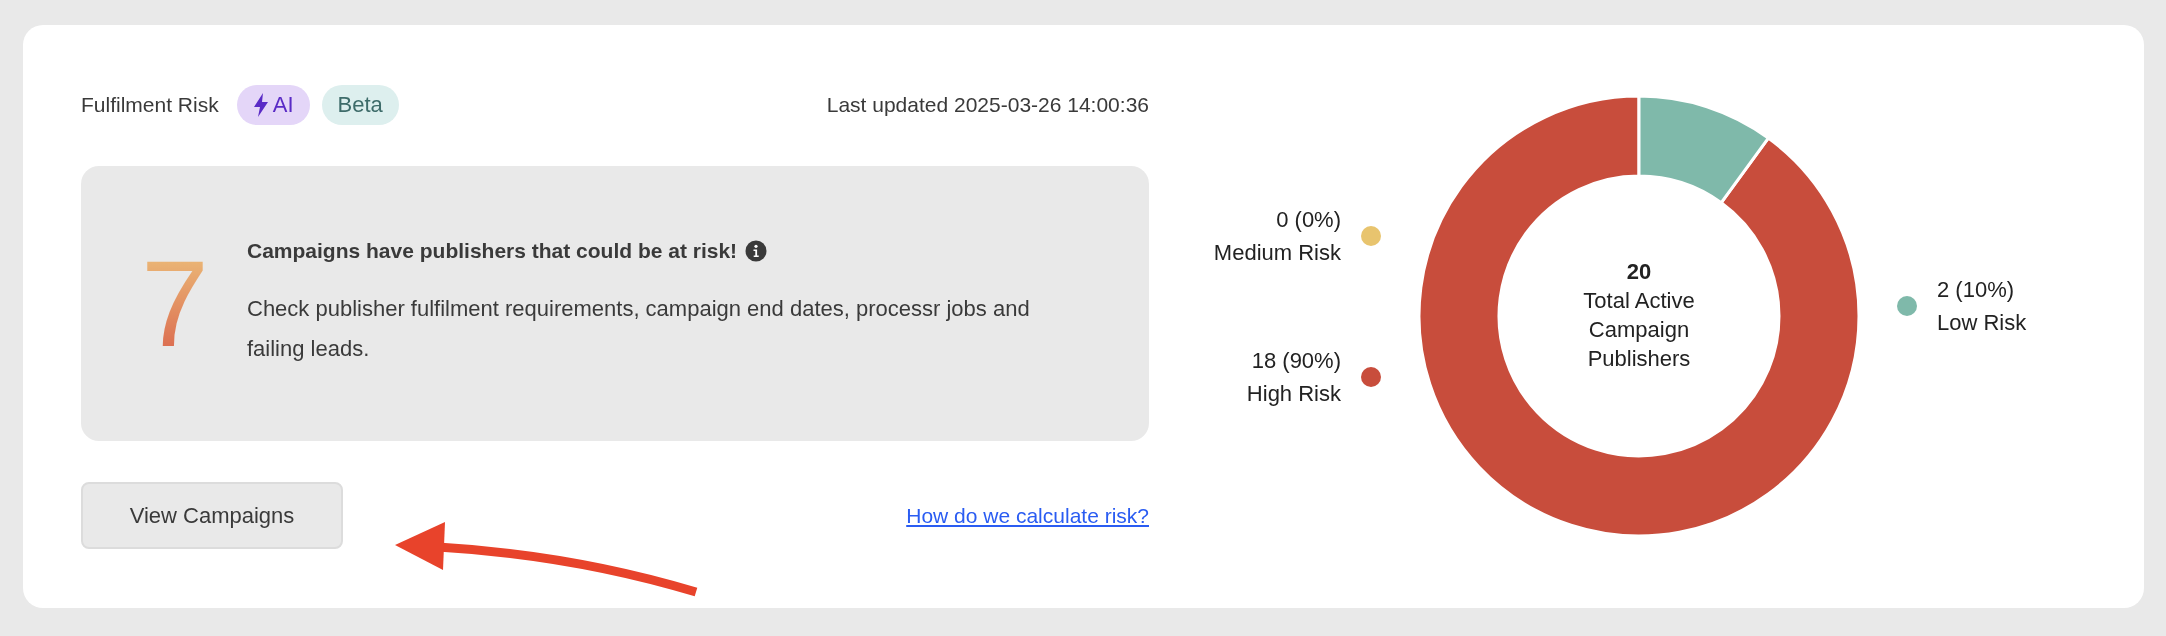 This screenshot has width=2166, height=636. What do you see at coordinates (1308, 220) in the screenshot?
I see `legend-count: 0 (0%)` at bounding box center [1308, 220].